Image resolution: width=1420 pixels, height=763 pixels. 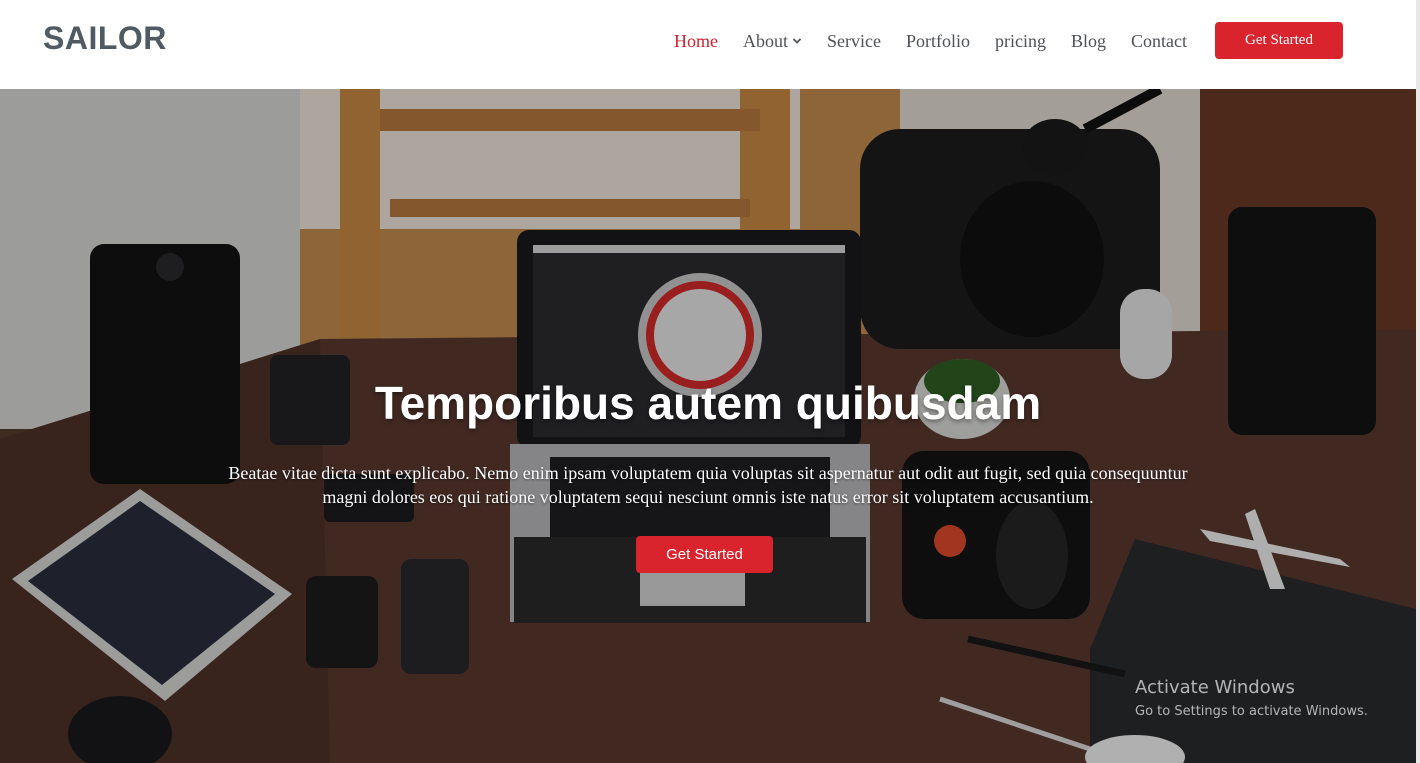 What do you see at coordinates (797, 41) in the screenshot?
I see `chevron-down-icon` at bounding box center [797, 41].